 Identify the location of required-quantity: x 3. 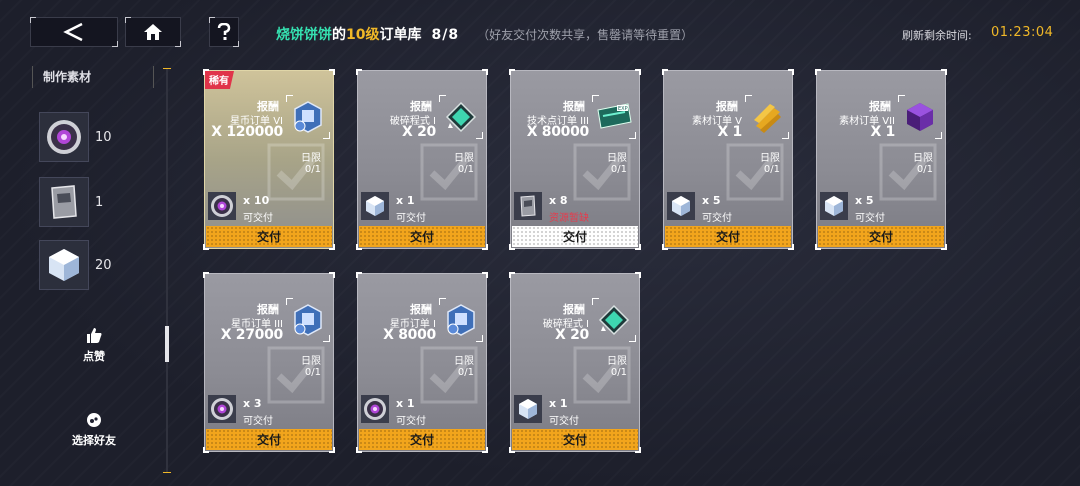
(252, 403).